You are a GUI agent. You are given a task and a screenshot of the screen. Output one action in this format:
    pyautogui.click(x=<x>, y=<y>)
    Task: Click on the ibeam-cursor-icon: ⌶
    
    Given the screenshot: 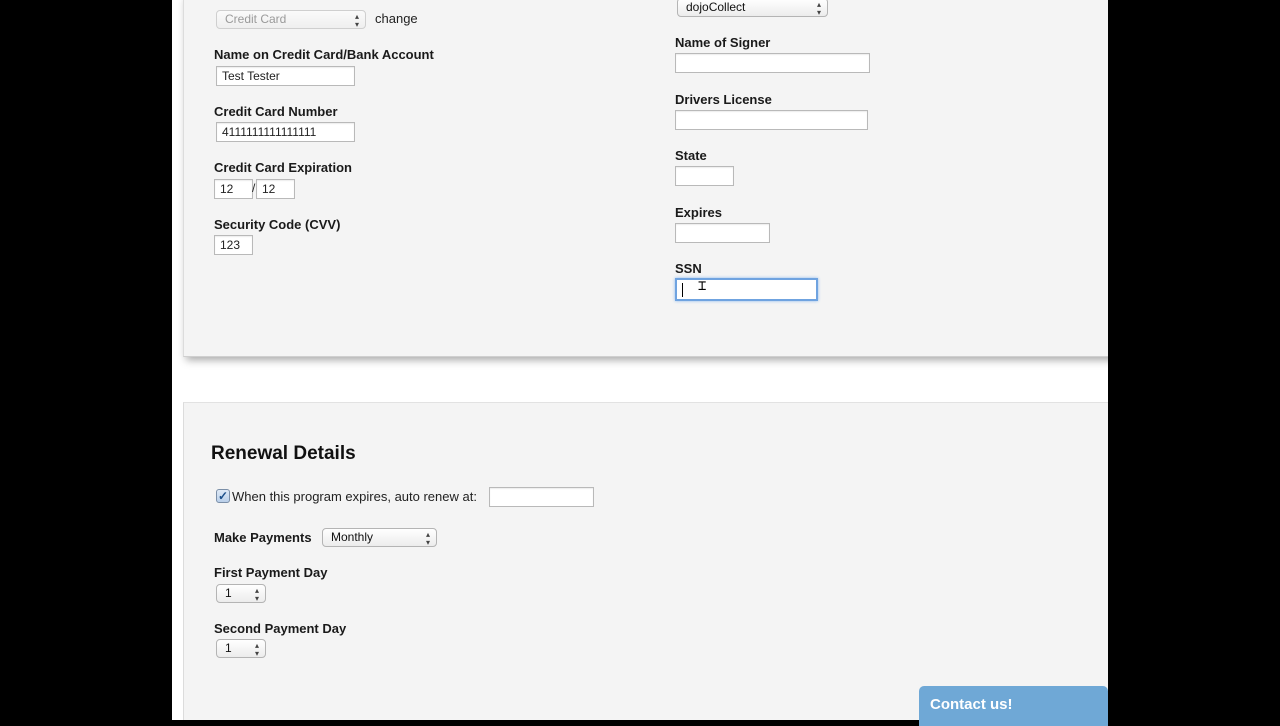 What is the action you would take?
    pyautogui.click(x=702, y=286)
    